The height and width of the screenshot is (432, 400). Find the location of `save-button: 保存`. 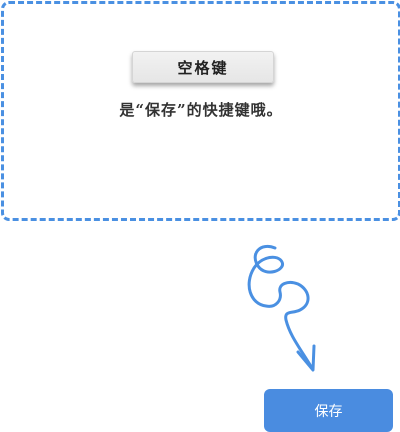

save-button: 保存 is located at coordinates (328, 410).